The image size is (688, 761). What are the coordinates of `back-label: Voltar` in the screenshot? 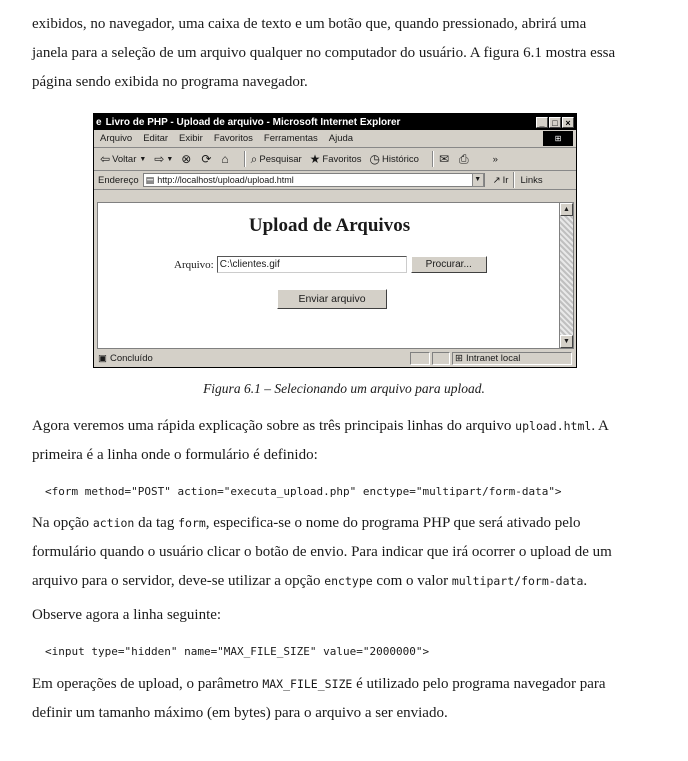 It's located at (124, 159).